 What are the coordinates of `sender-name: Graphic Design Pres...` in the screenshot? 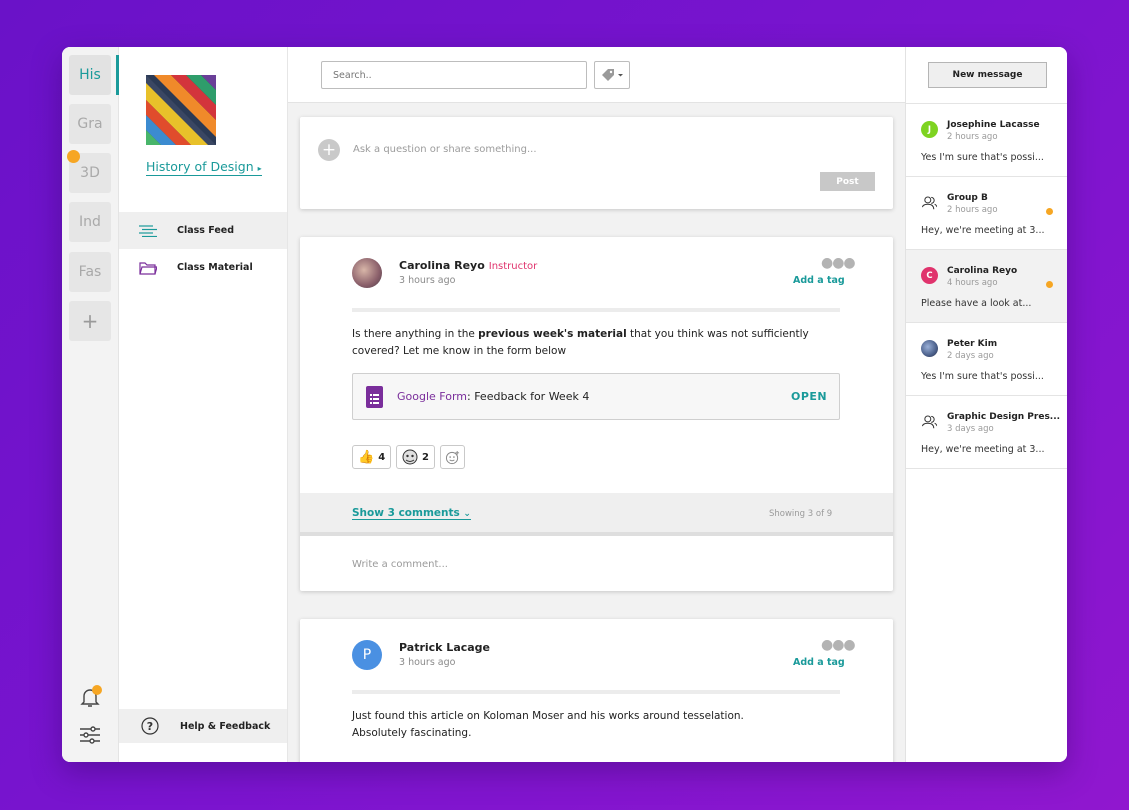 It's located at (1004, 417).